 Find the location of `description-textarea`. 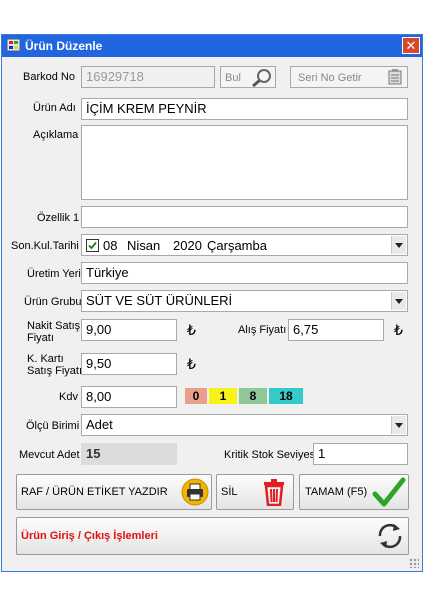

description-textarea is located at coordinates (244, 162).